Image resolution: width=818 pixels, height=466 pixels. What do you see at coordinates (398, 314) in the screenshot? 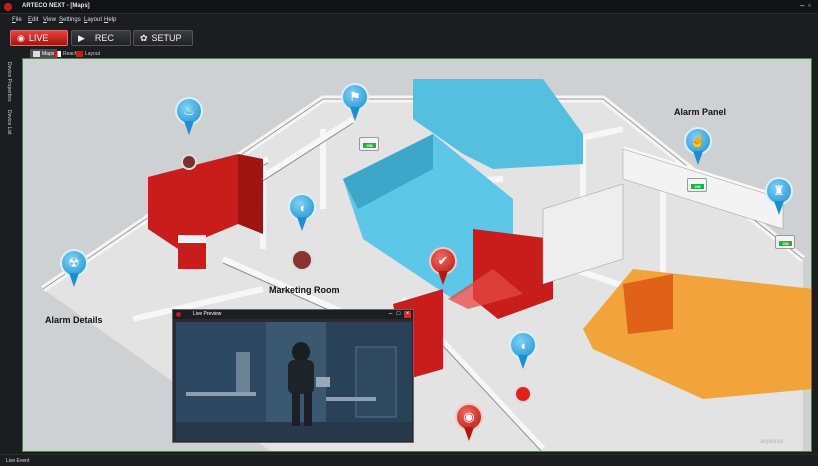
I see `maximize-button: □` at bounding box center [398, 314].